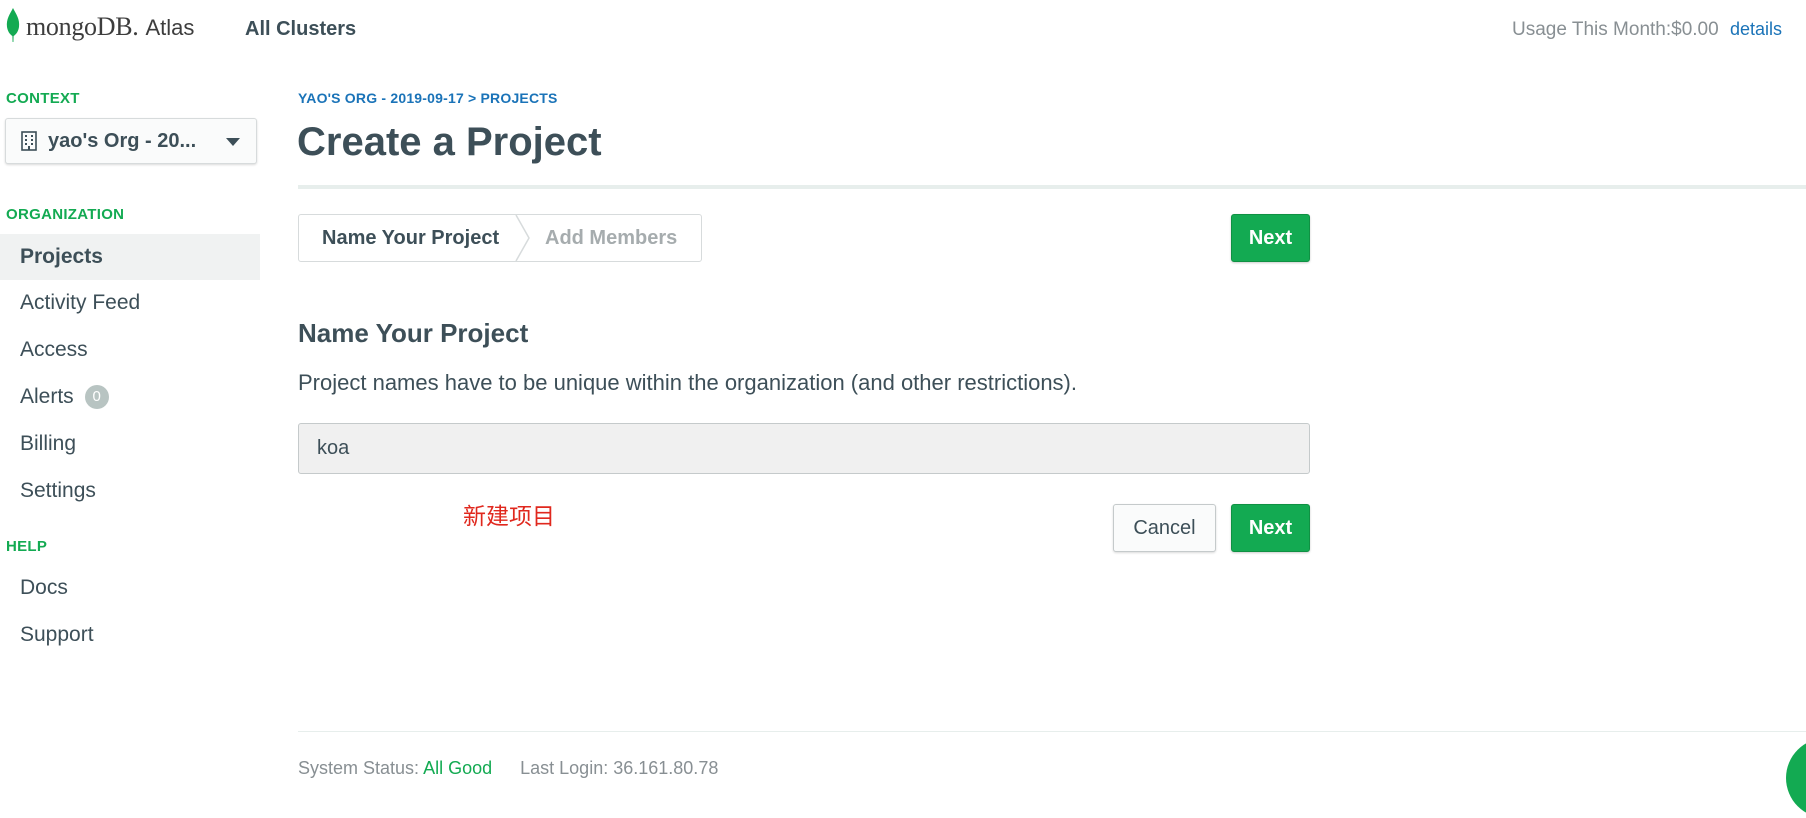 This screenshot has height=818, width=1806. What do you see at coordinates (54, 349) in the screenshot?
I see `sidebar-item-label: Access` at bounding box center [54, 349].